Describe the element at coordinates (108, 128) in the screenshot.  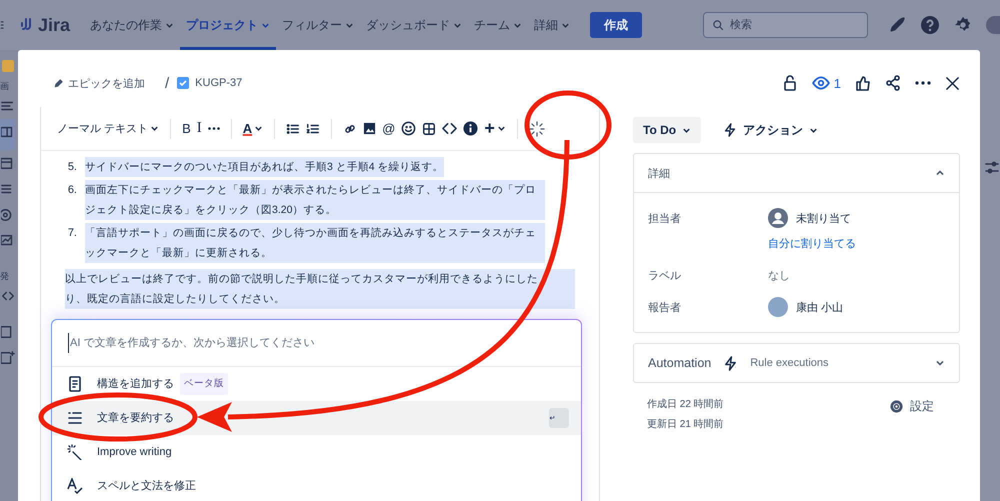
I see `text-style-dropdown: ノーマル テキスト` at that location.